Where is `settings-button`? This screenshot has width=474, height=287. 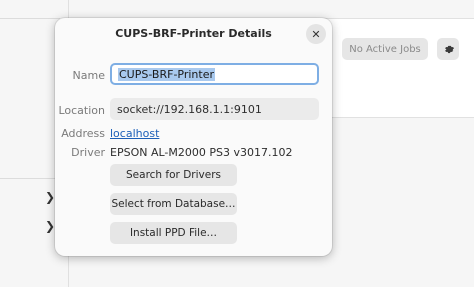 settings-button is located at coordinates (448, 49).